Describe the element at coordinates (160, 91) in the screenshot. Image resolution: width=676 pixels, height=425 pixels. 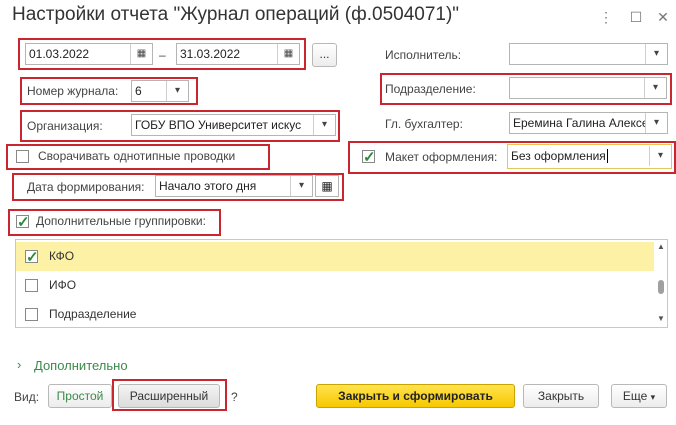
I see `journal-number-field: 6 ▾` at that location.